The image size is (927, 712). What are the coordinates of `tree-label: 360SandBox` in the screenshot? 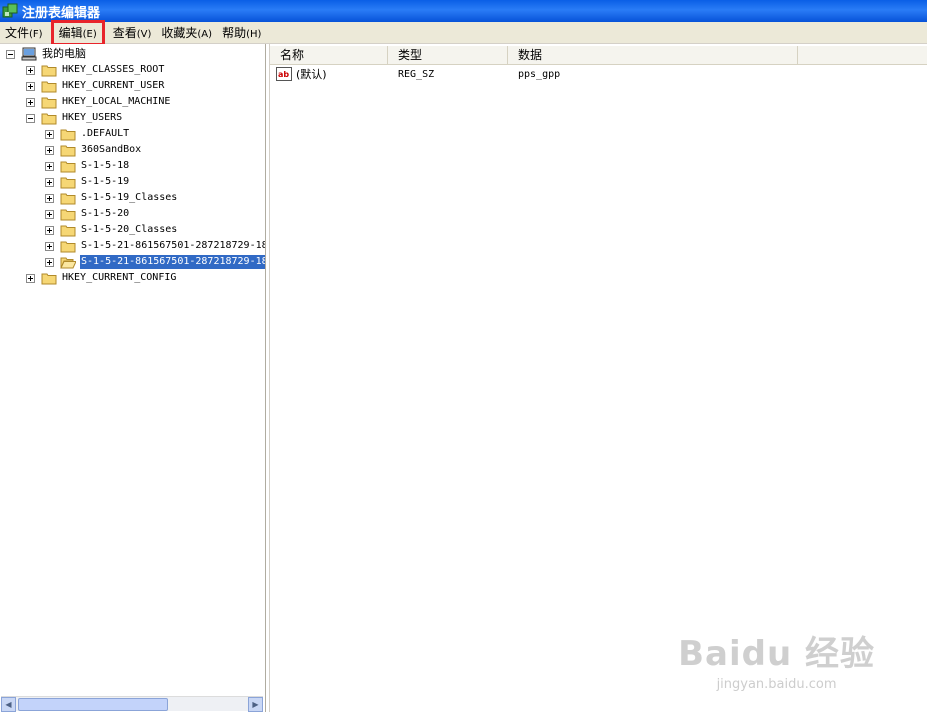 It's located at (111, 149).